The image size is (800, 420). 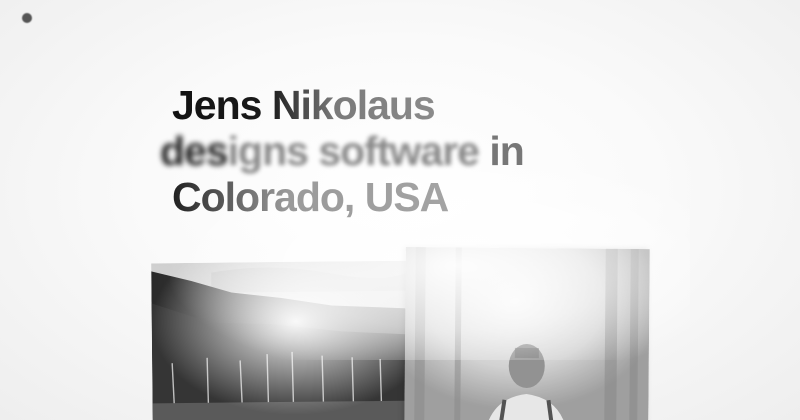 I want to click on headline-line-2-d: in, so click(x=501, y=151).